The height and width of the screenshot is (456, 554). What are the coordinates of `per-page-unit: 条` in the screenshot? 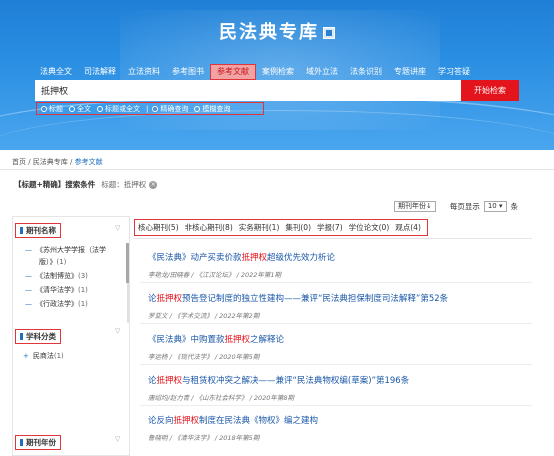 It's located at (514, 206).